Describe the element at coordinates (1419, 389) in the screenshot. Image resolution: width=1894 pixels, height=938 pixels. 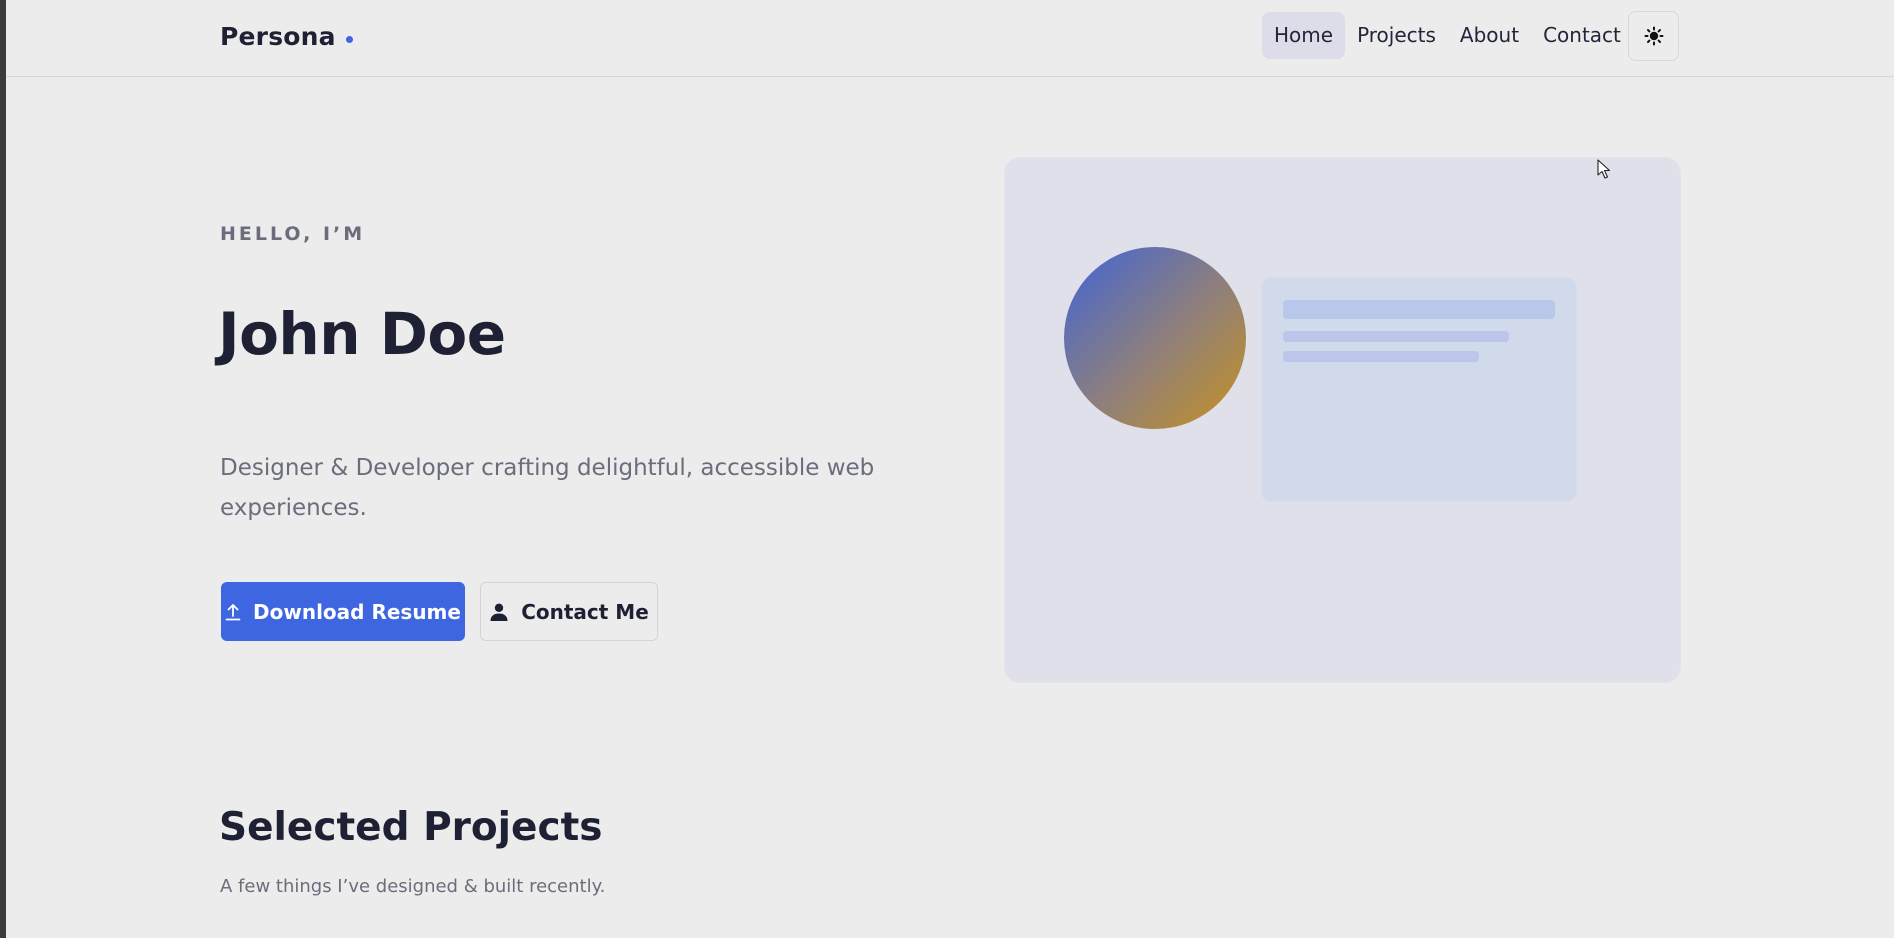
I see `placeholder-panel` at that location.